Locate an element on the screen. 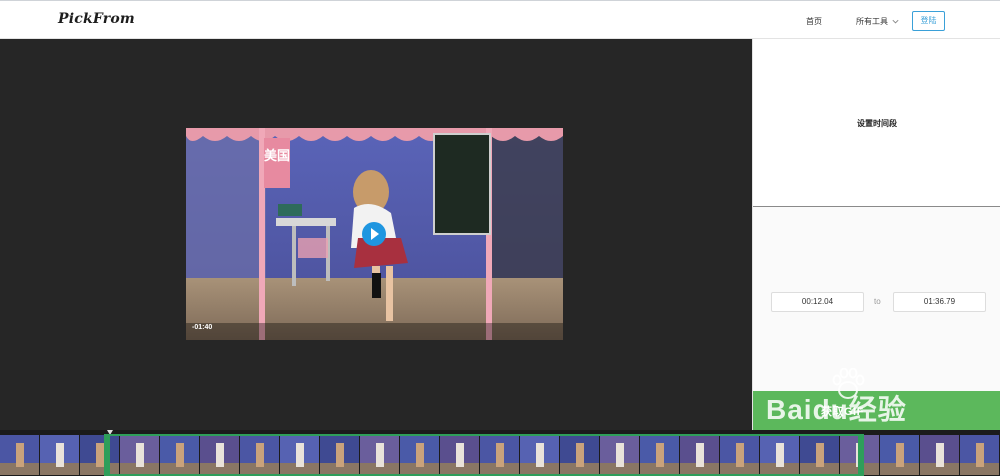 The image size is (1000, 476). chevron-down-icon is located at coordinates (895, 21).